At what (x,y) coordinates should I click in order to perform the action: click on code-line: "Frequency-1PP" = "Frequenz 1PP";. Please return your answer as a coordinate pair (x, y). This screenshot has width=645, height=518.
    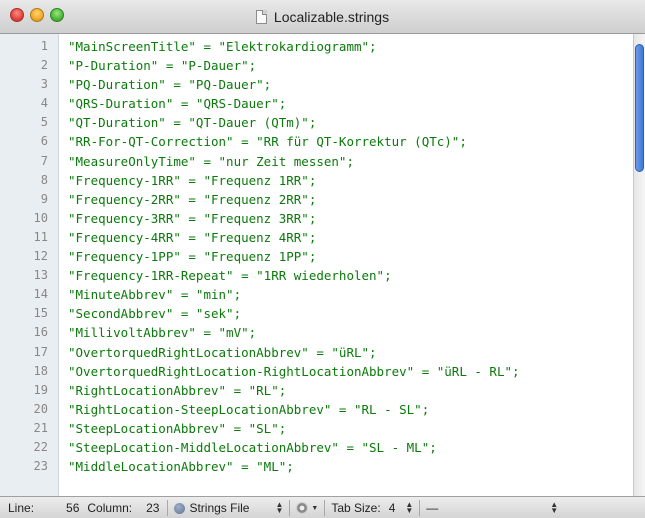
    Looking at the image, I should click on (350, 256).